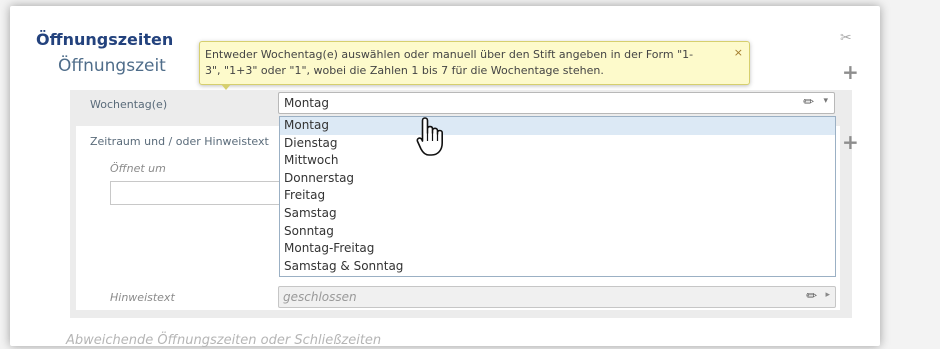 This screenshot has height=349, width=940. I want to click on dropdown-option-freitag: Freitag, so click(557, 196).